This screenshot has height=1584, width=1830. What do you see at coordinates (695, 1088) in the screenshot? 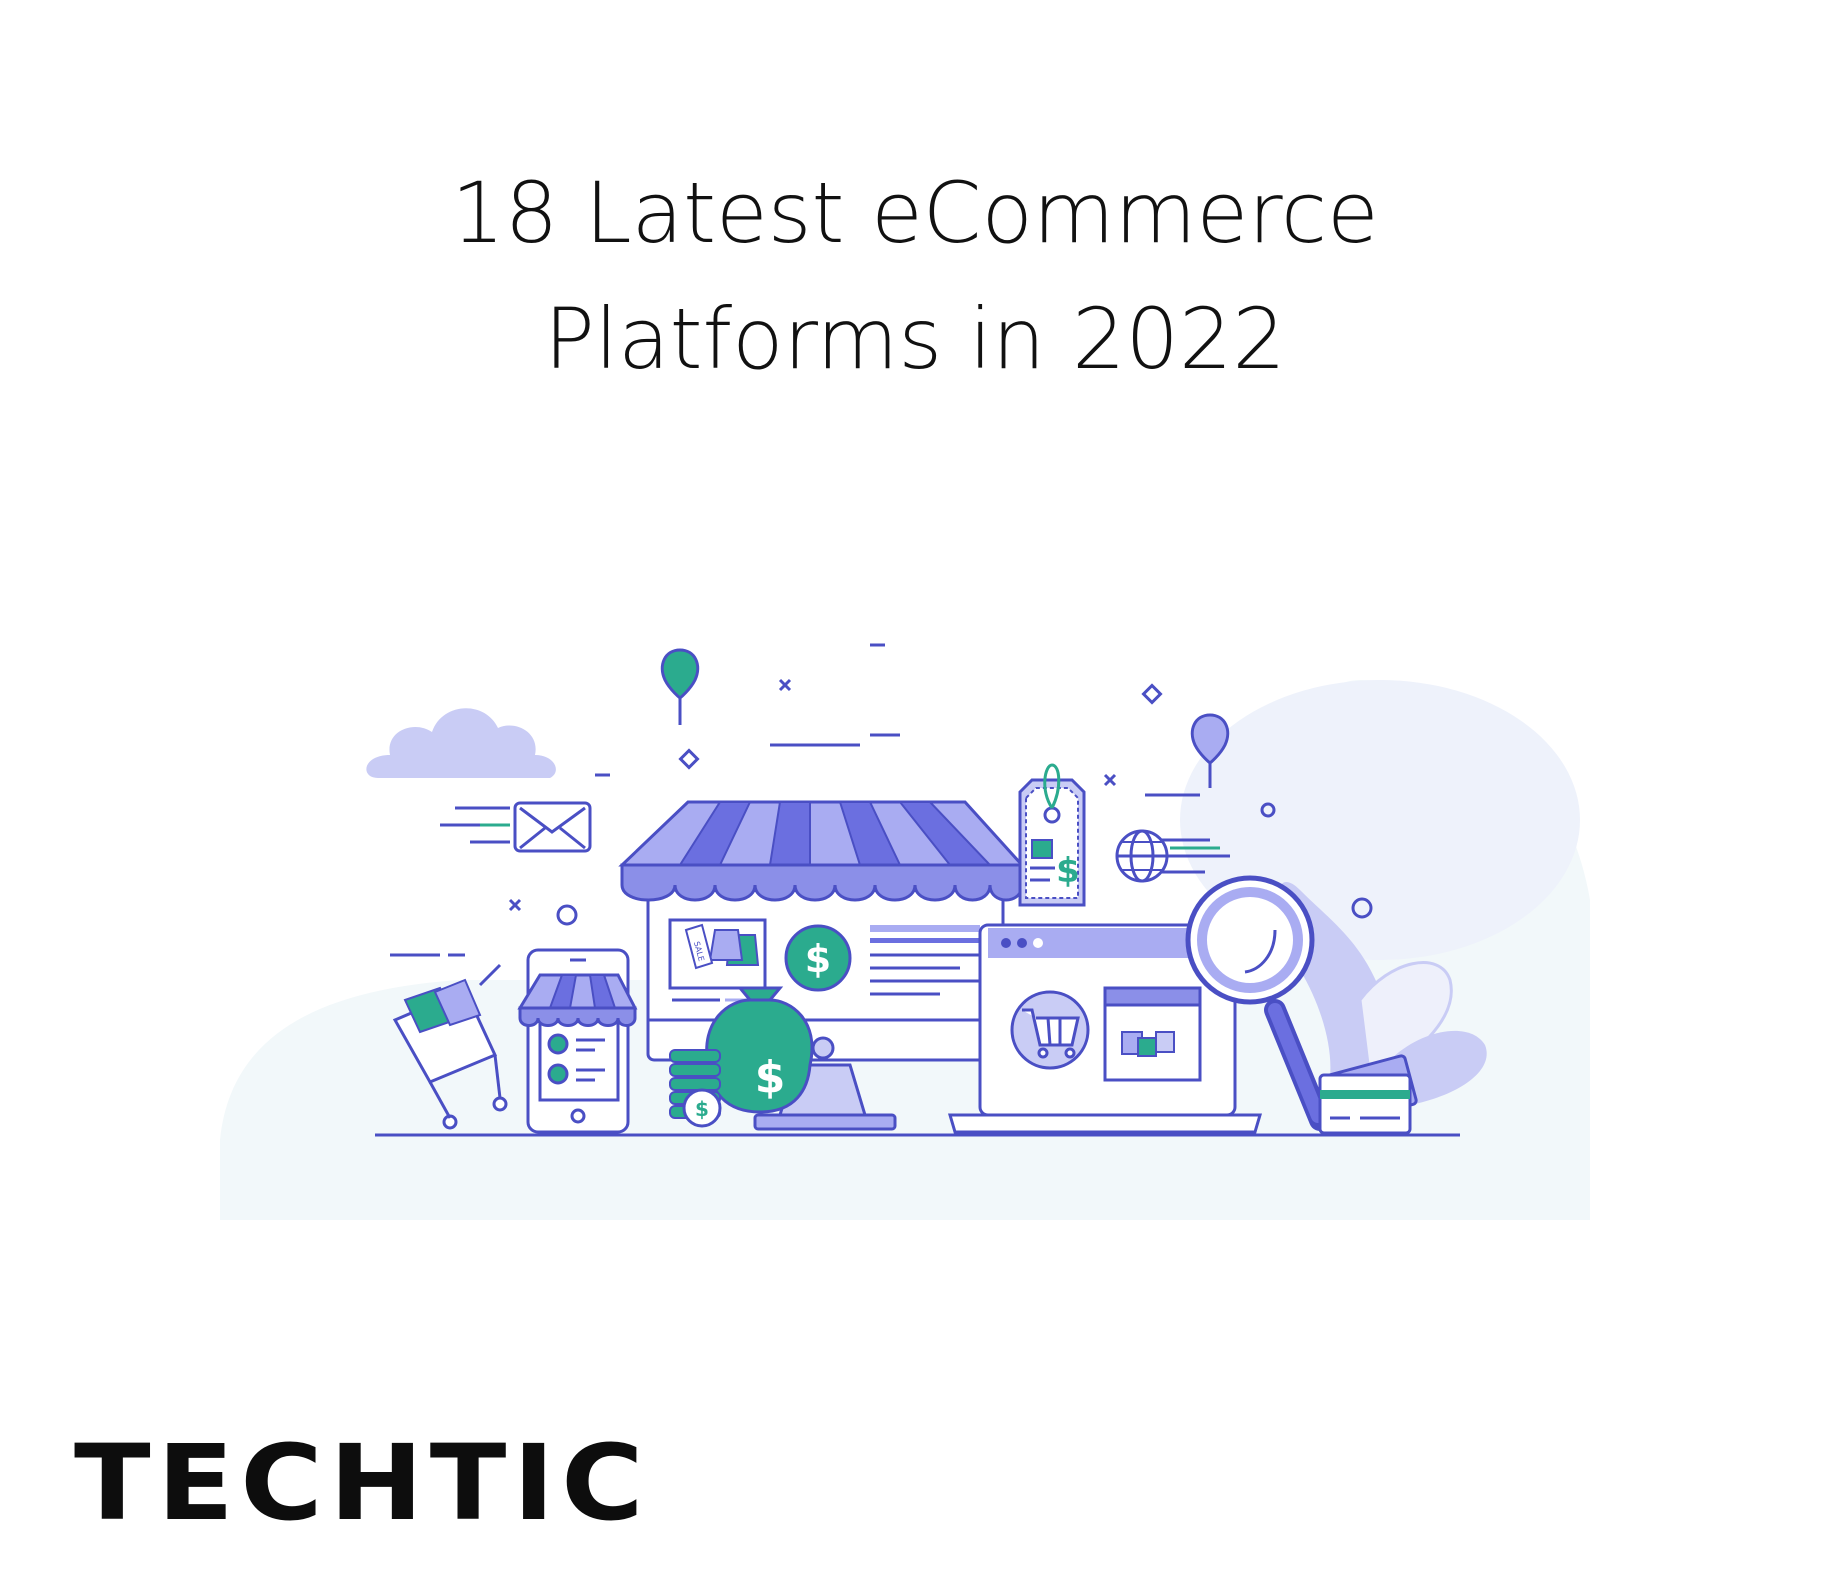
I see `coin-stack-icon: $` at bounding box center [695, 1088].